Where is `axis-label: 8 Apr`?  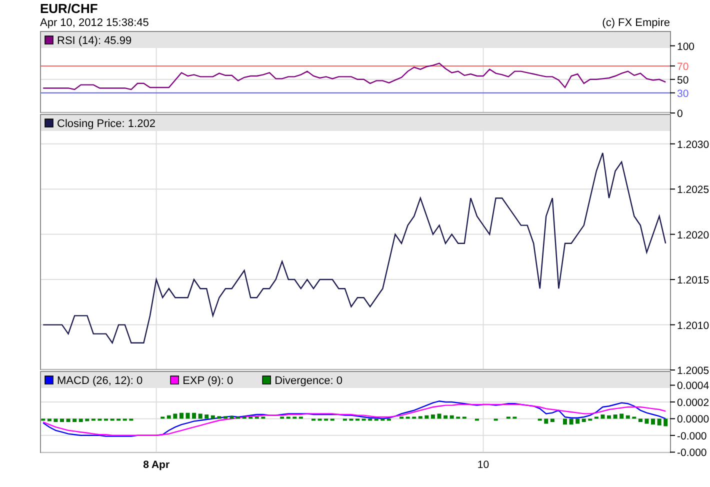 axis-label: 8 Apr is located at coordinates (156, 465).